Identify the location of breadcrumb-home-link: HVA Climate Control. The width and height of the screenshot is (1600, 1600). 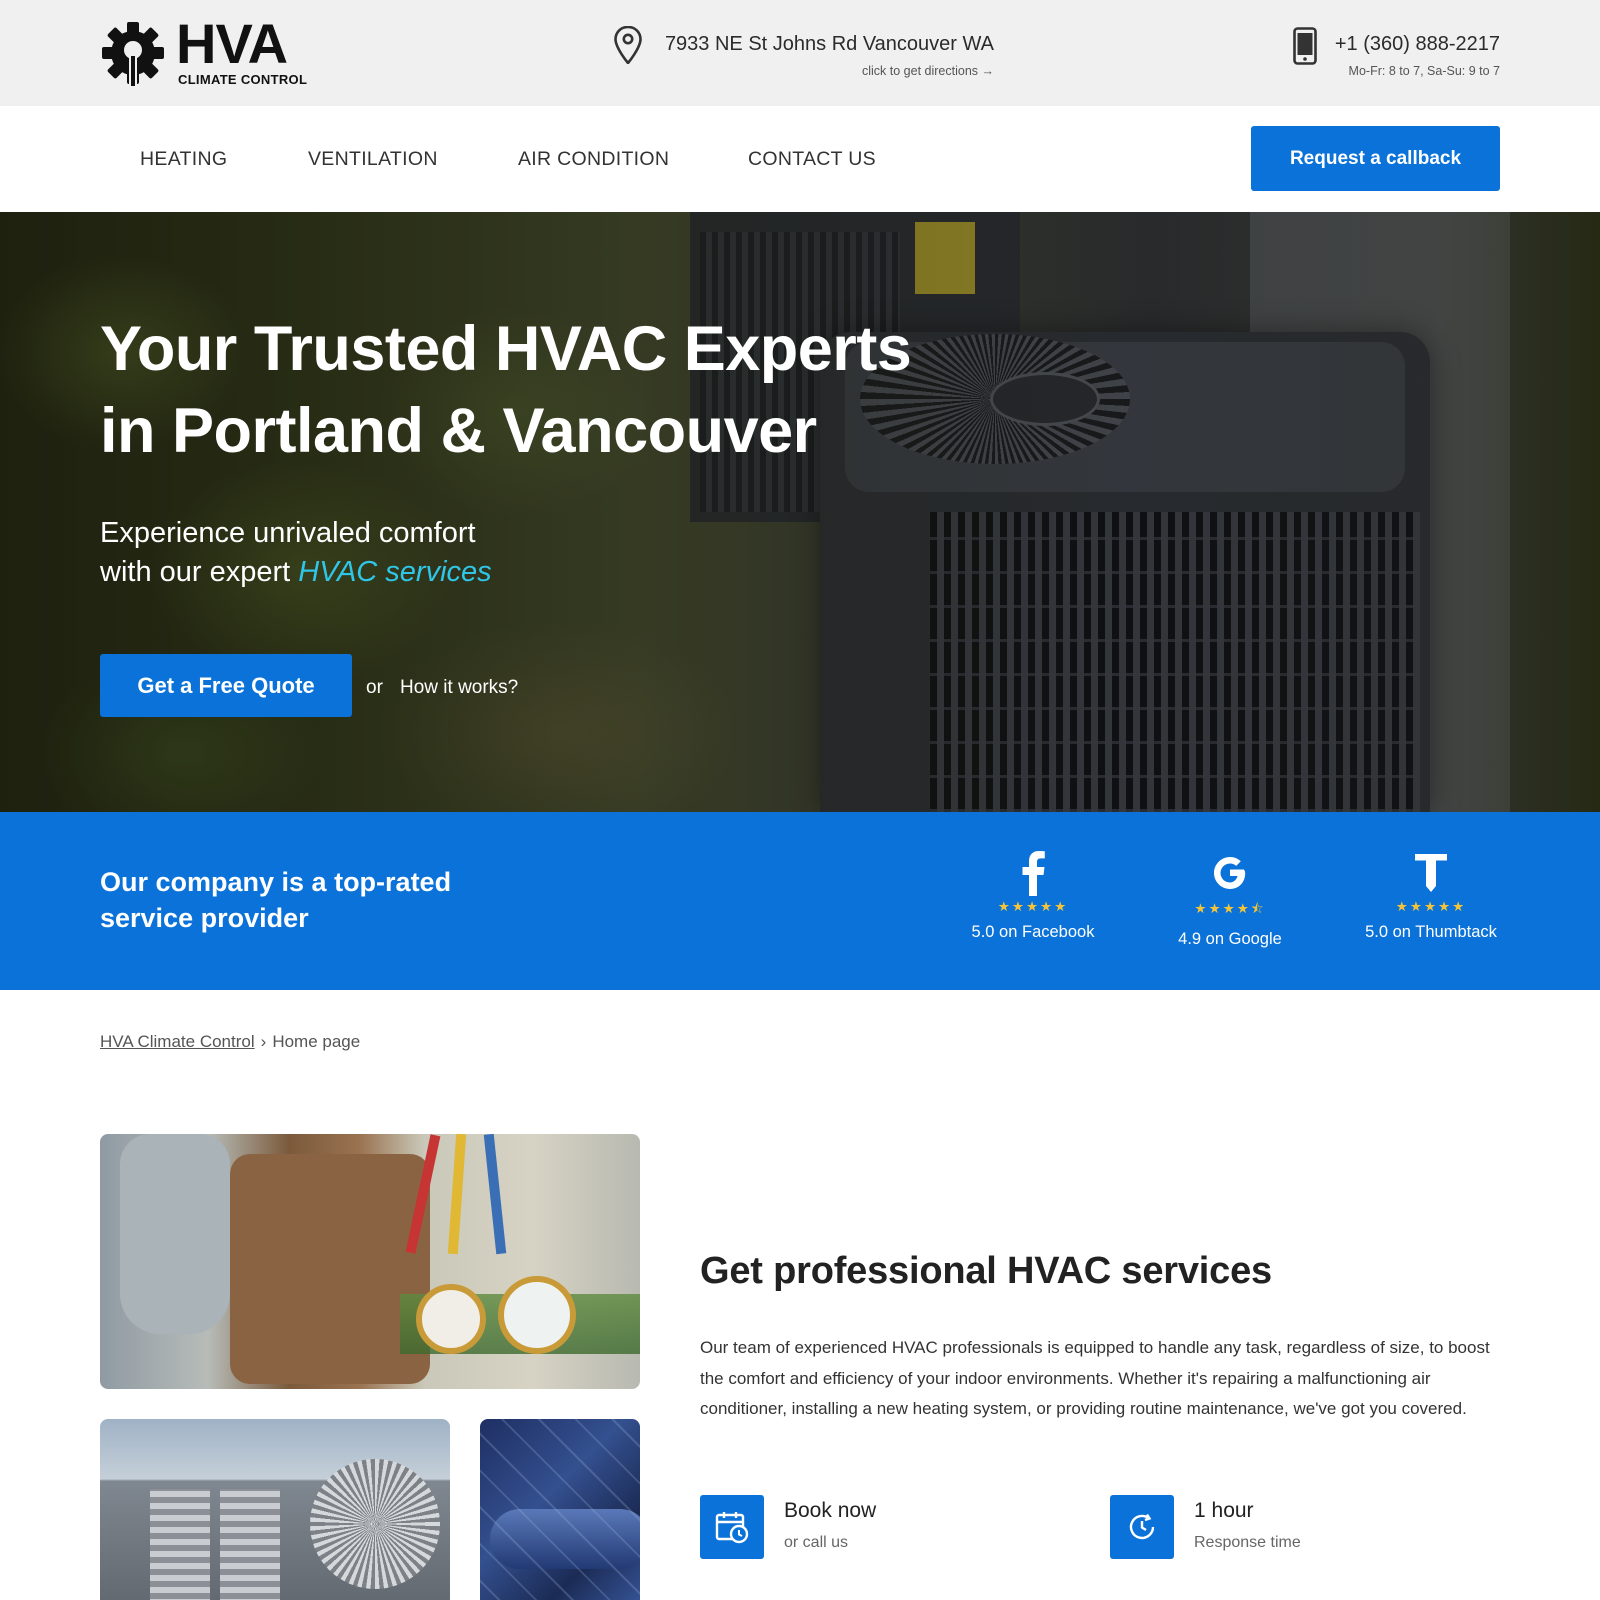
(177, 1041).